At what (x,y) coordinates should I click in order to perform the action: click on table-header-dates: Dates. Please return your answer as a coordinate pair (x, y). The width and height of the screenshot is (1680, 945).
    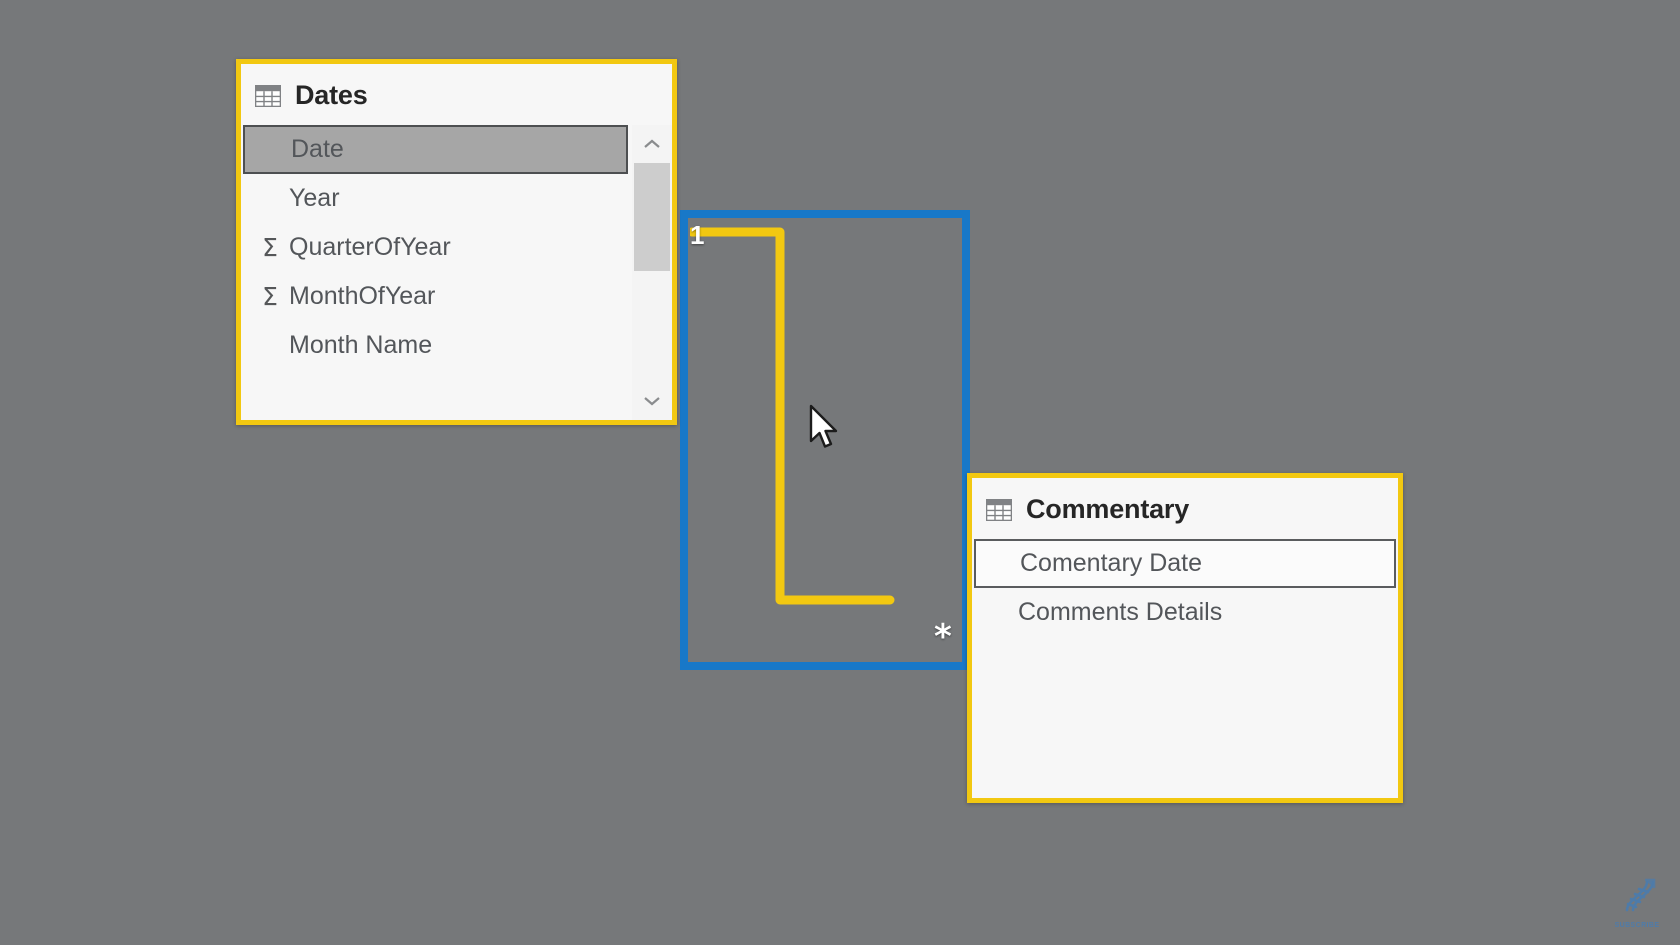
    Looking at the image, I should click on (456, 94).